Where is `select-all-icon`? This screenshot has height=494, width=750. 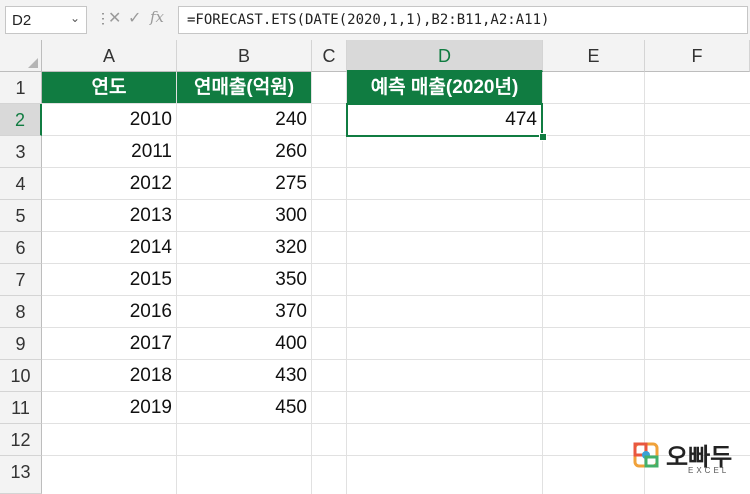 select-all-icon is located at coordinates (33, 63).